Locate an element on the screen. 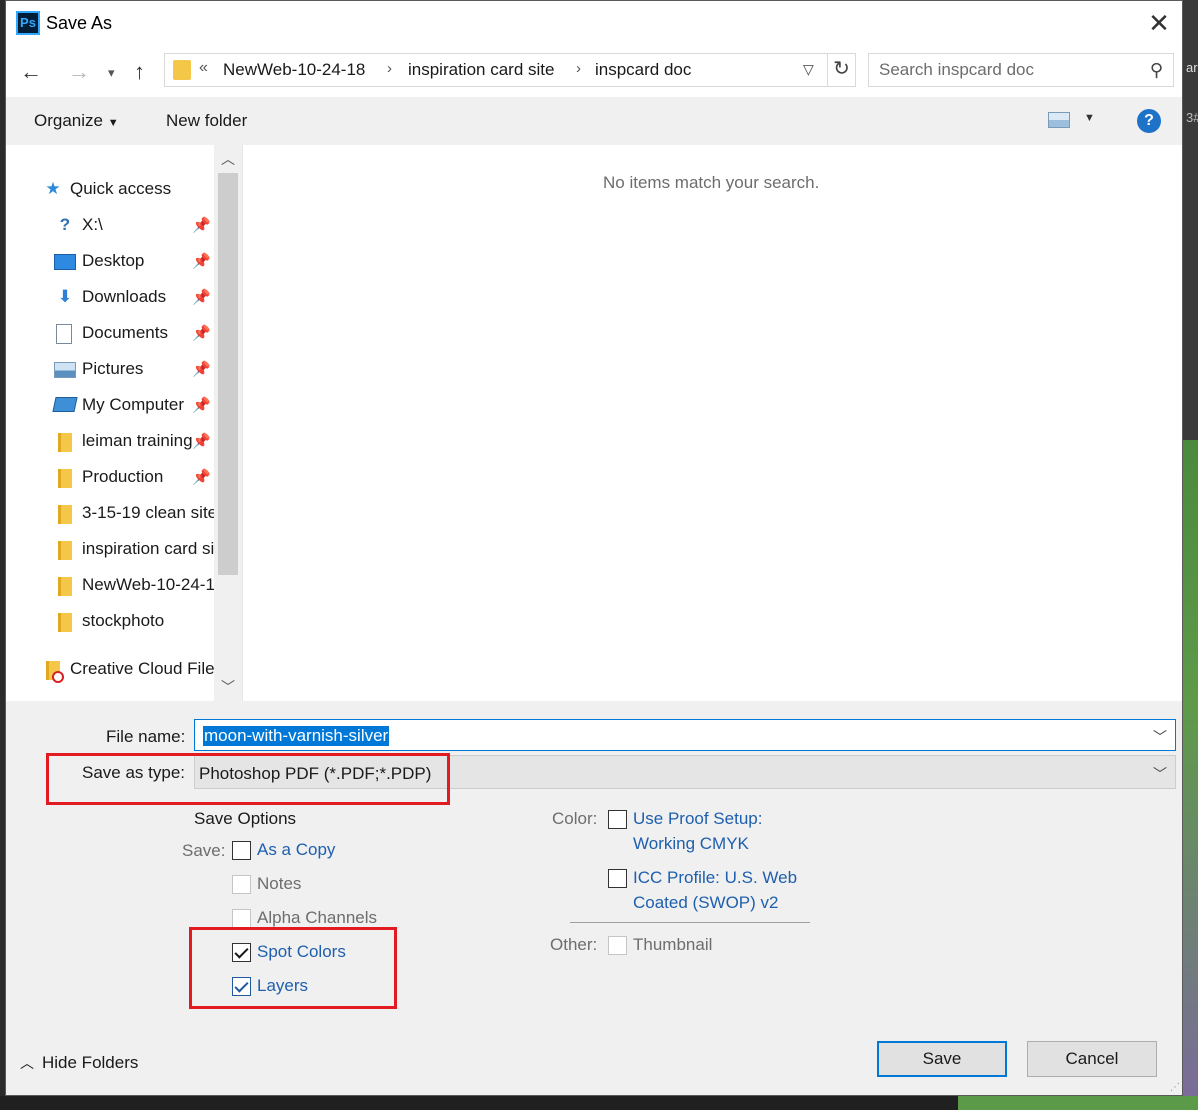 The height and width of the screenshot is (1110, 1198). file-name-label: File name: is located at coordinates (146, 736).